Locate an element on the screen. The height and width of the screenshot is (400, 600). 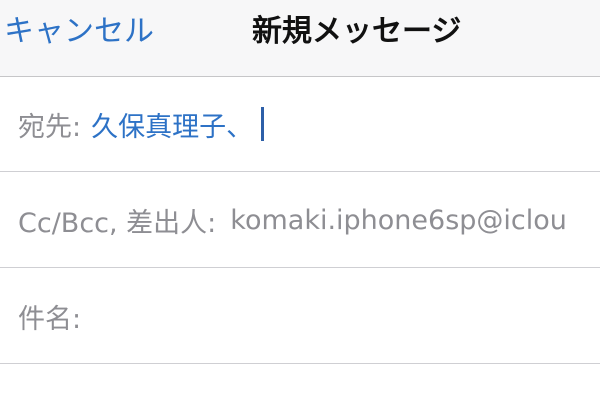
to-field-row: 宛先: 久保真理子、 is located at coordinates (141, 123).